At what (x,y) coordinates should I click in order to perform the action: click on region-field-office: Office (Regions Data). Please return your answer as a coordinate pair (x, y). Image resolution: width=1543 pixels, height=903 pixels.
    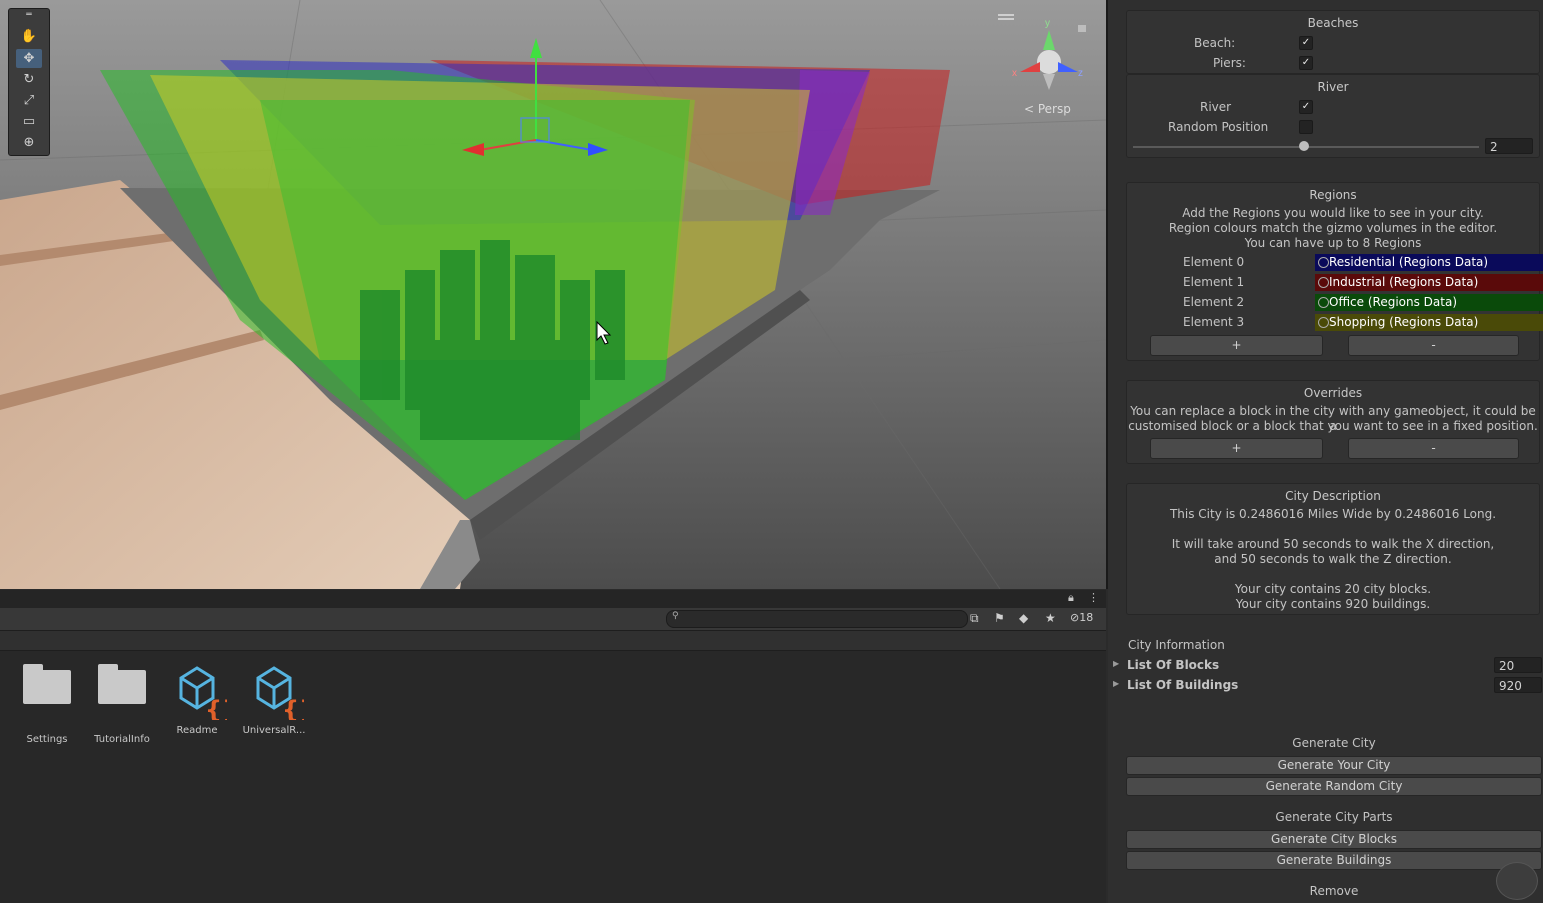
    Looking at the image, I should click on (1429, 302).